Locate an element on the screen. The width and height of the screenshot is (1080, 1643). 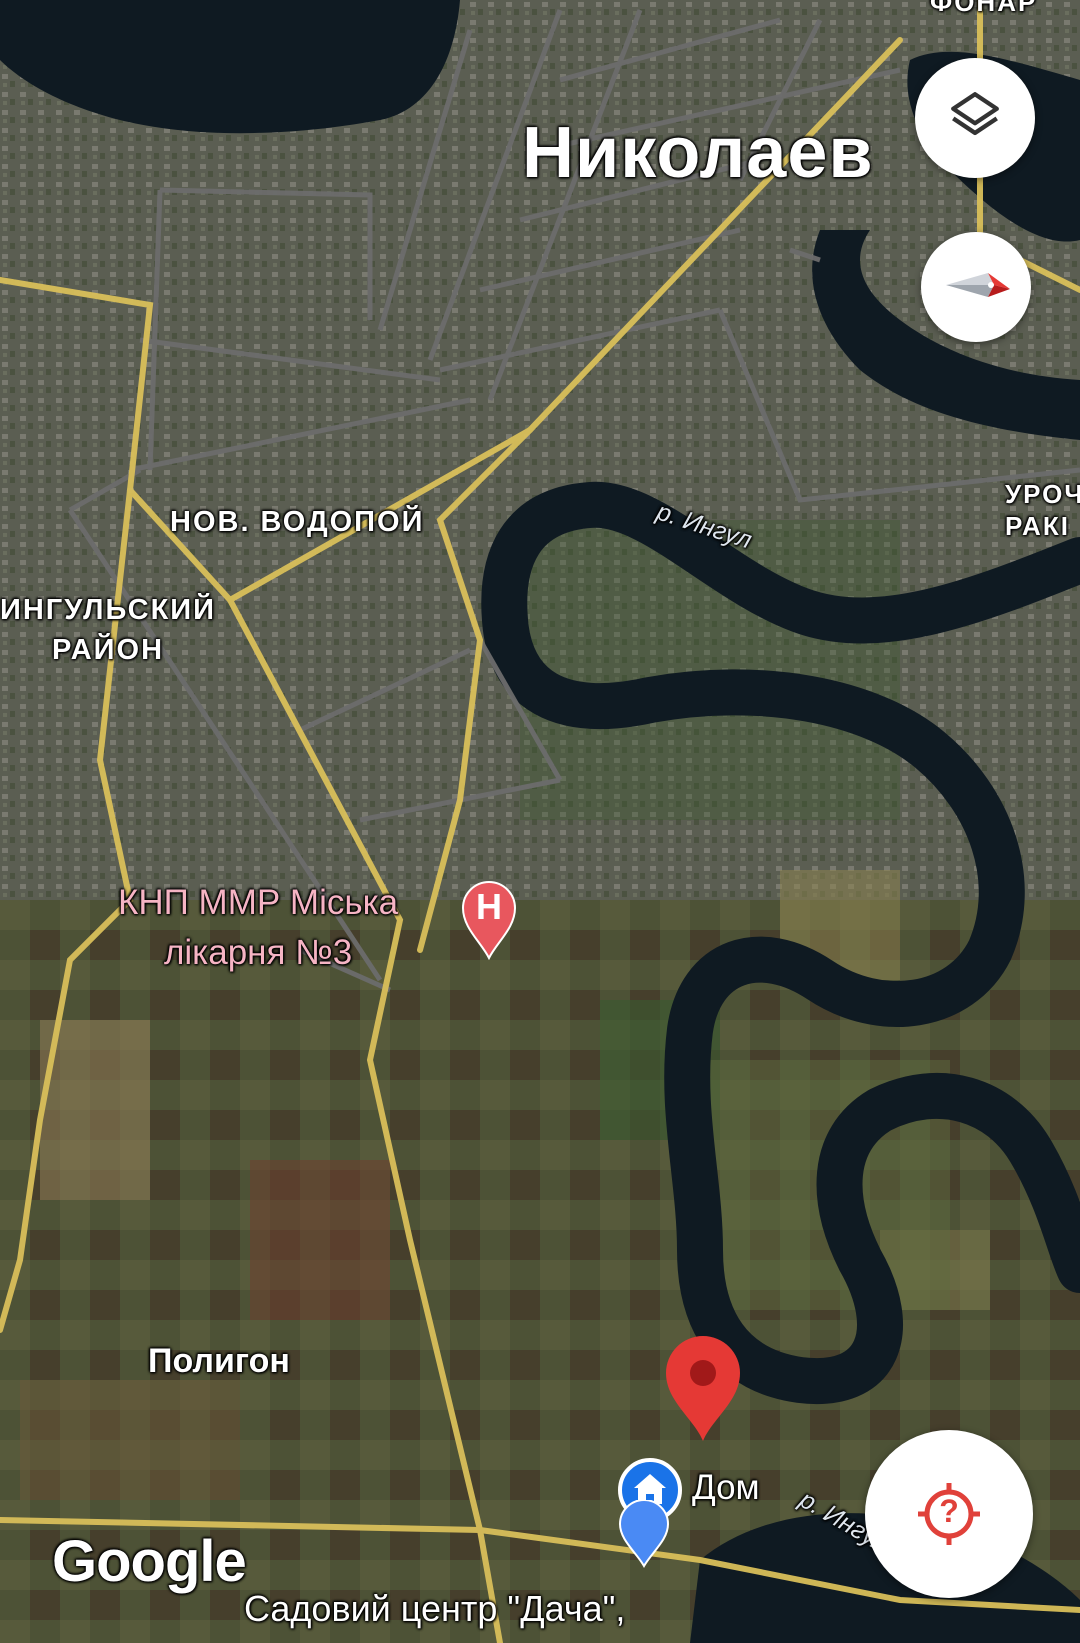
locate-symbol: ? is located at coordinates (949, 1511).